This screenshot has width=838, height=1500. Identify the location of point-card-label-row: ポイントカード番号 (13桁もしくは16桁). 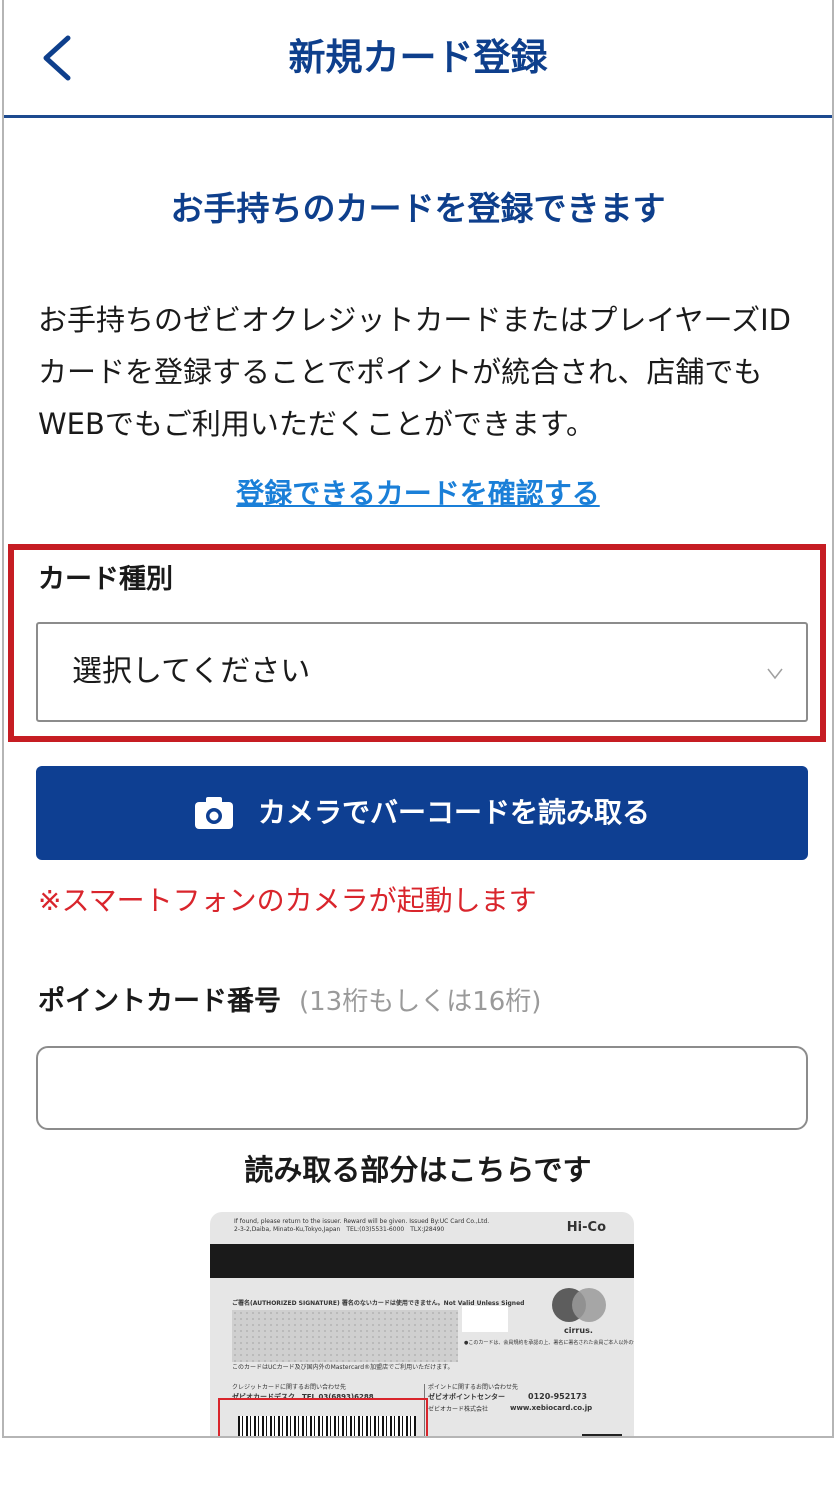
(289, 1002).